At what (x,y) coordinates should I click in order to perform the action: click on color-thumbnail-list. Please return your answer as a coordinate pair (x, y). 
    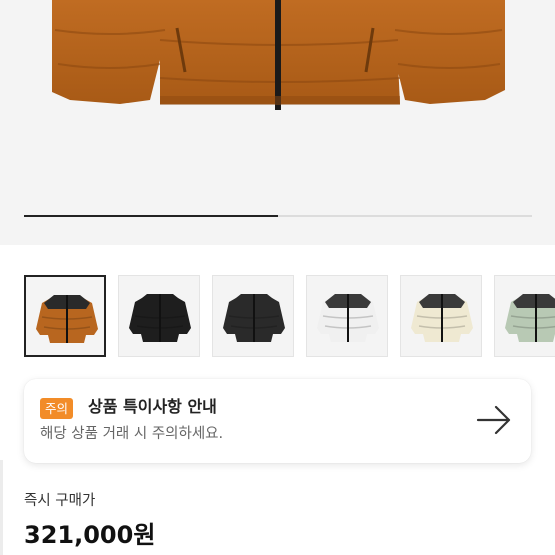
    Looking at the image, I should click on (289, 316).